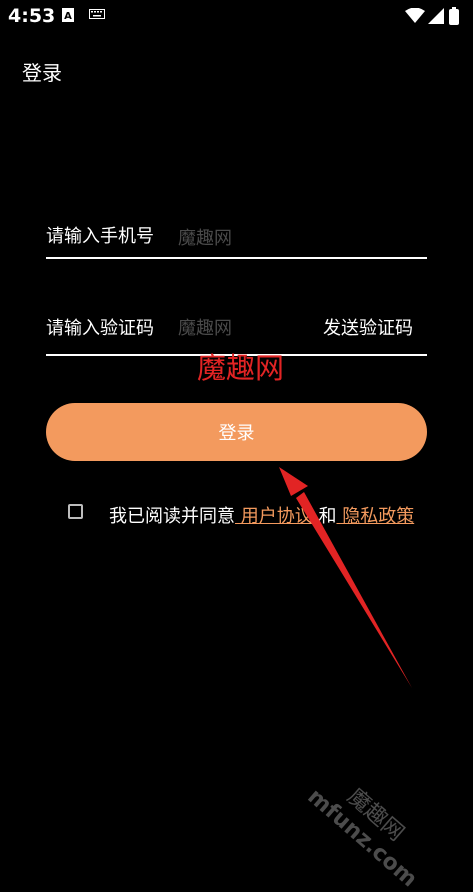 This screenshot has width=473, height=892. What do you see at coordinates (373, 826) in the screenshot?
I see `watermark-corner: 魔趣网 mfunz.com` at bounding box center [373, 826].